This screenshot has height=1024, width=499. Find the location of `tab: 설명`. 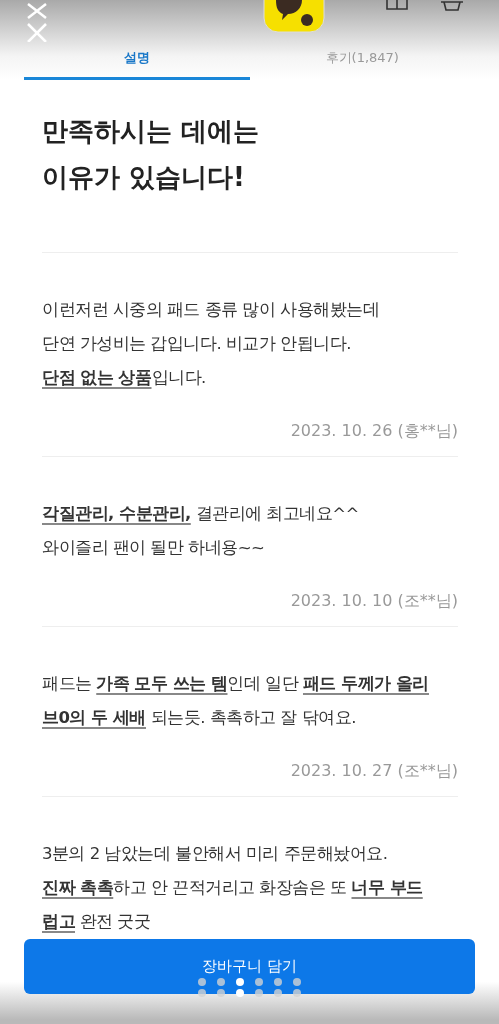

tab: 설명 is located at coordinates (137, 59).